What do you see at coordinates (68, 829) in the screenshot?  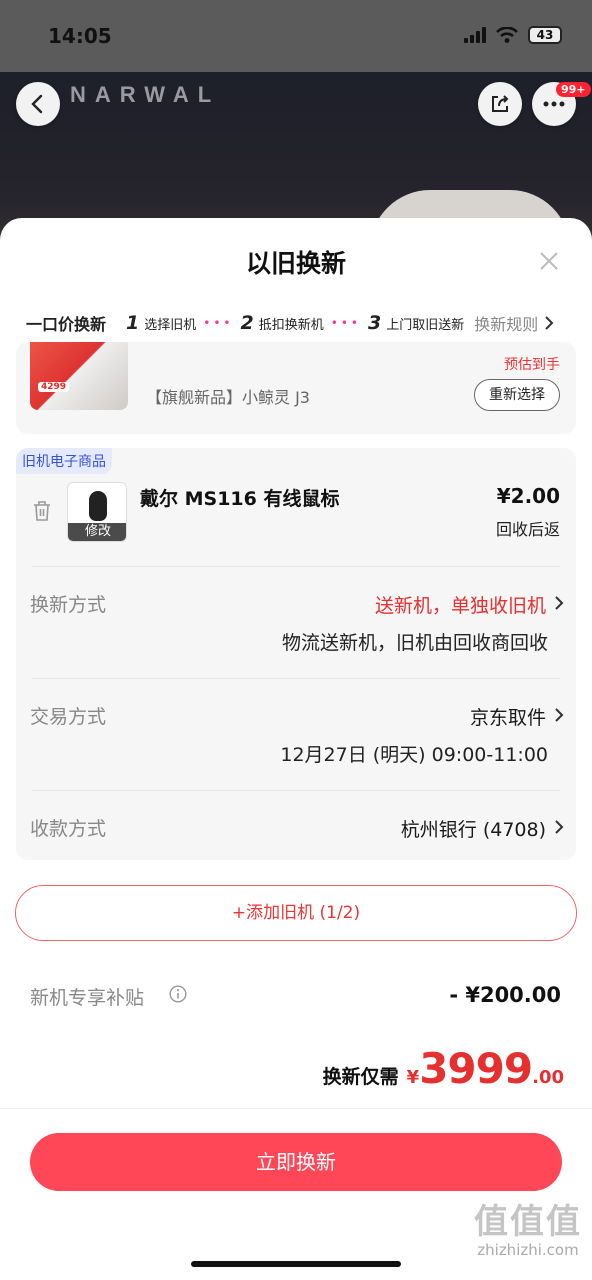 I see `payment-method-label: 收款方式` at bounding box center [68, 829].